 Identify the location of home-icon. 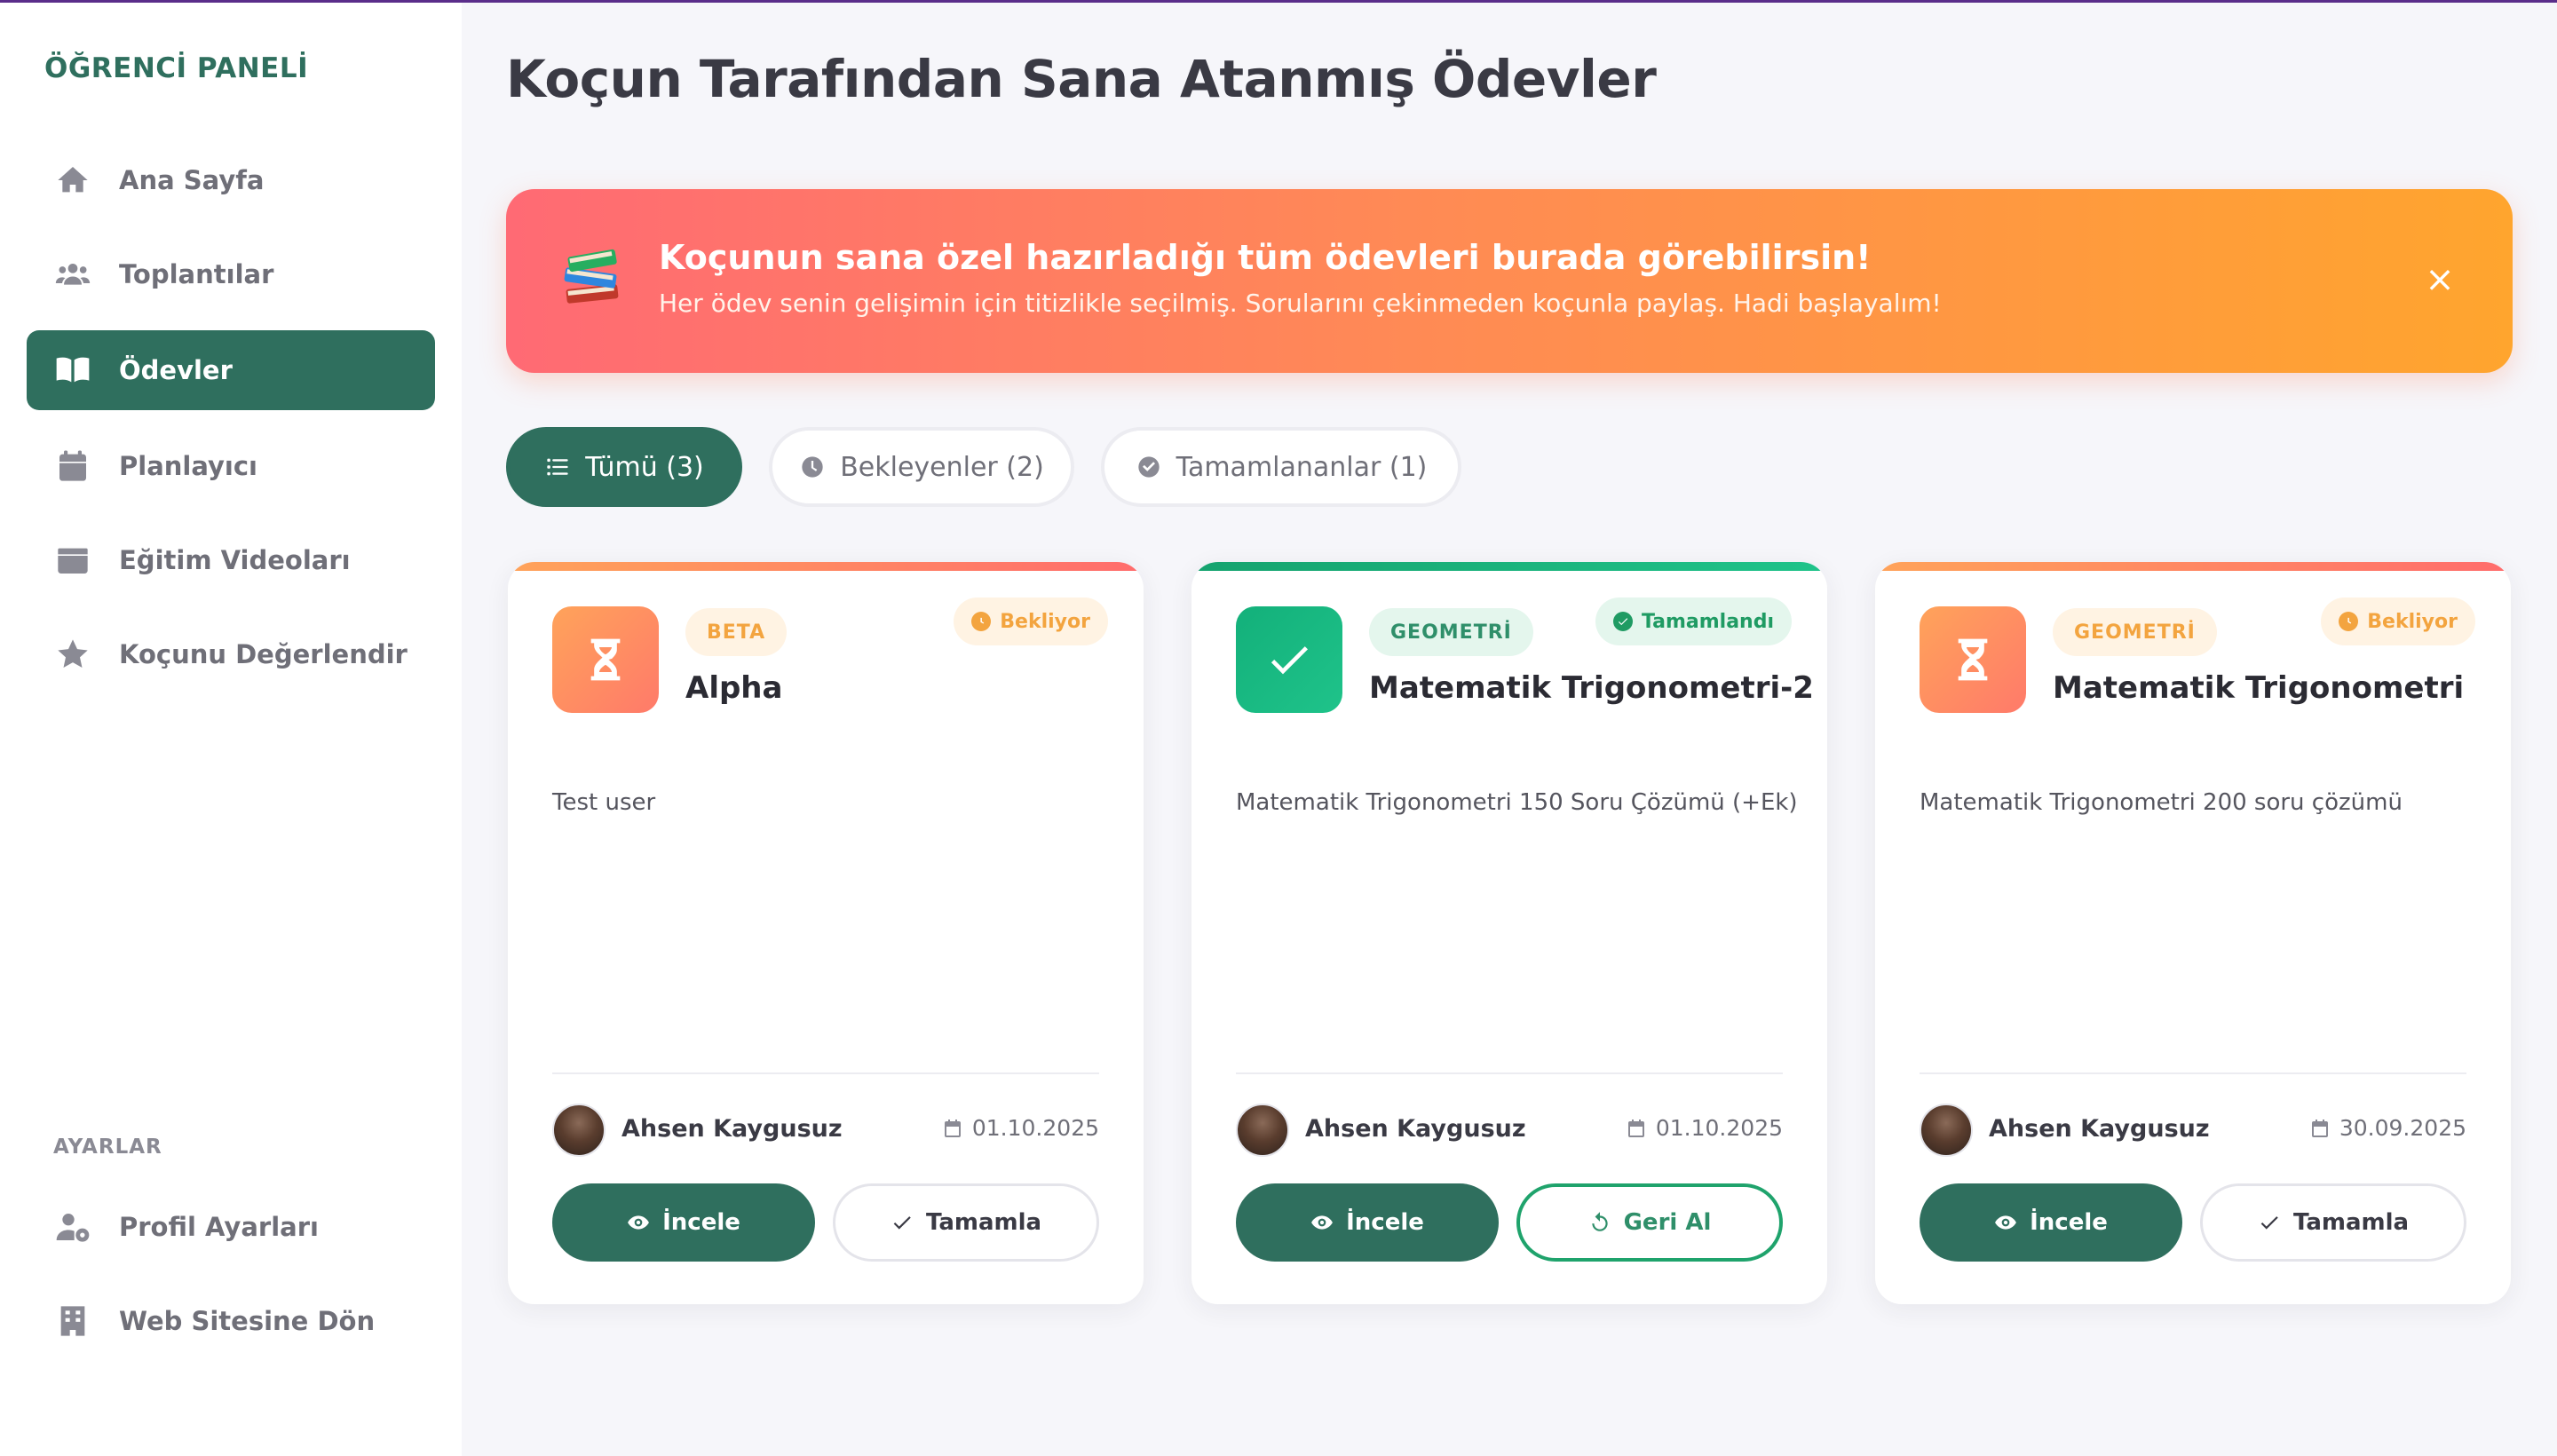
(72, 180).